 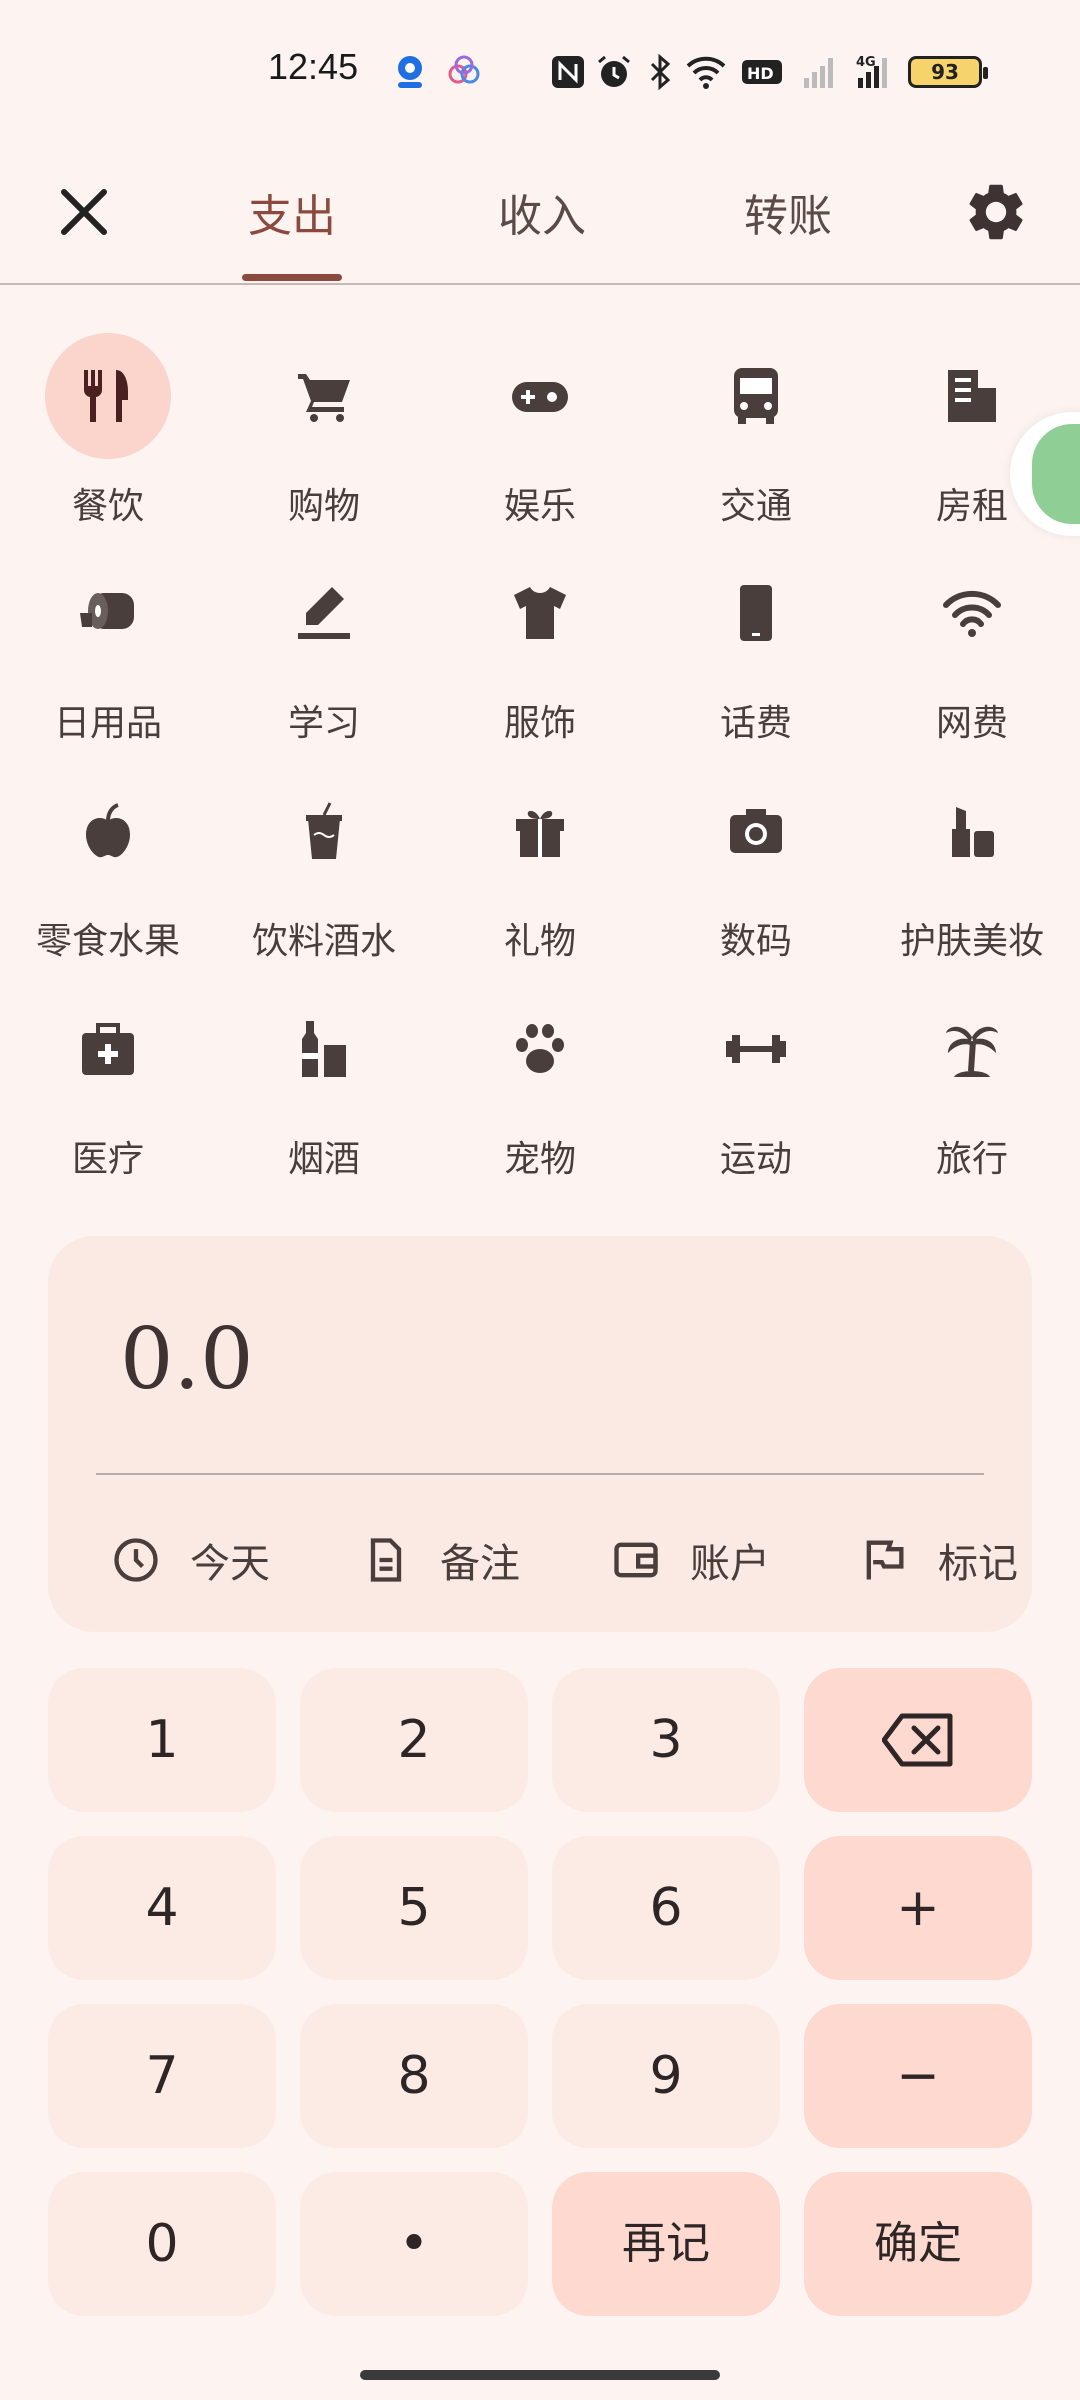 What do you see at coordinates (972, 1091) in the screenshot?
I see `category-travel: 旅行` at bounding box center [972, 1091].